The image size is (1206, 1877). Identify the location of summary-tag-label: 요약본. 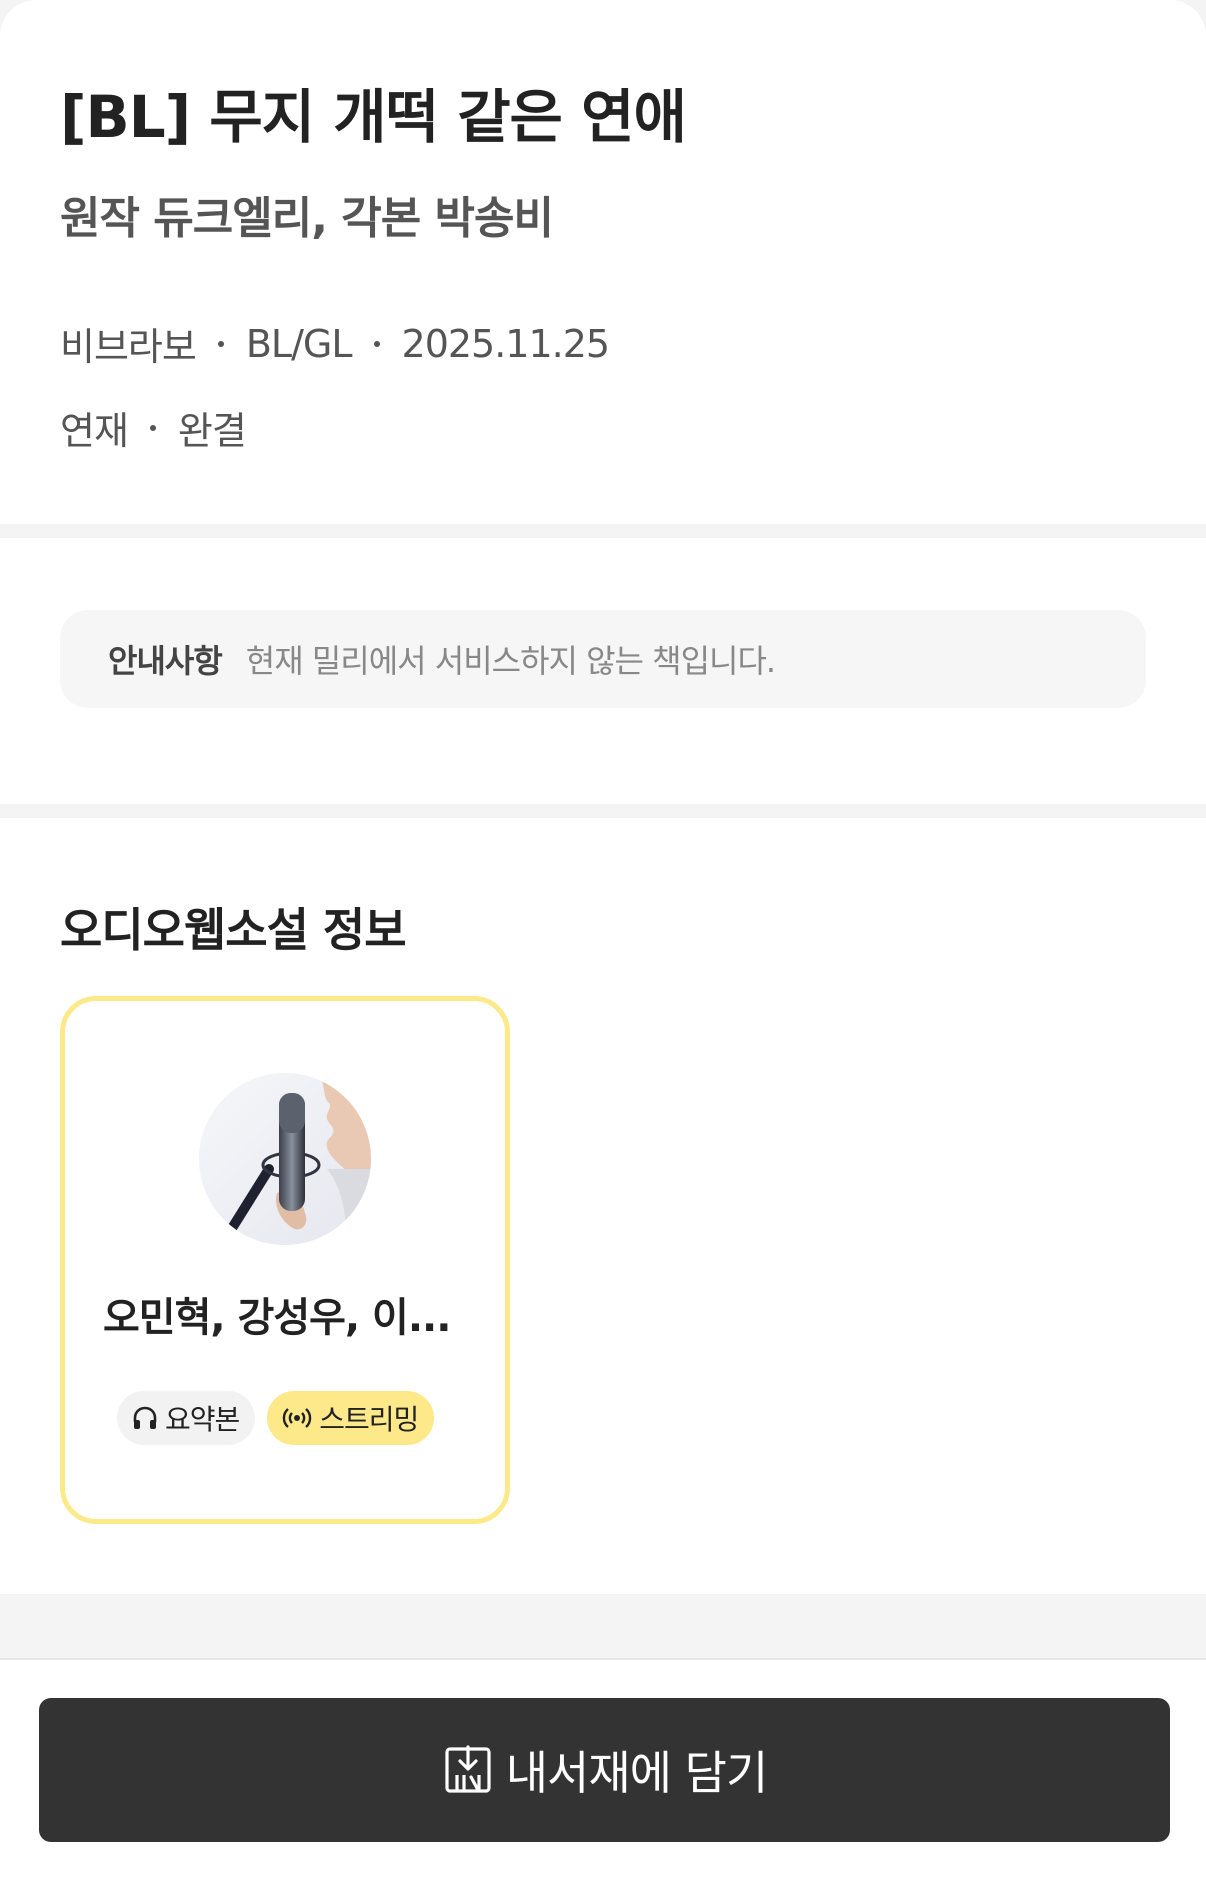
(202, 1419).